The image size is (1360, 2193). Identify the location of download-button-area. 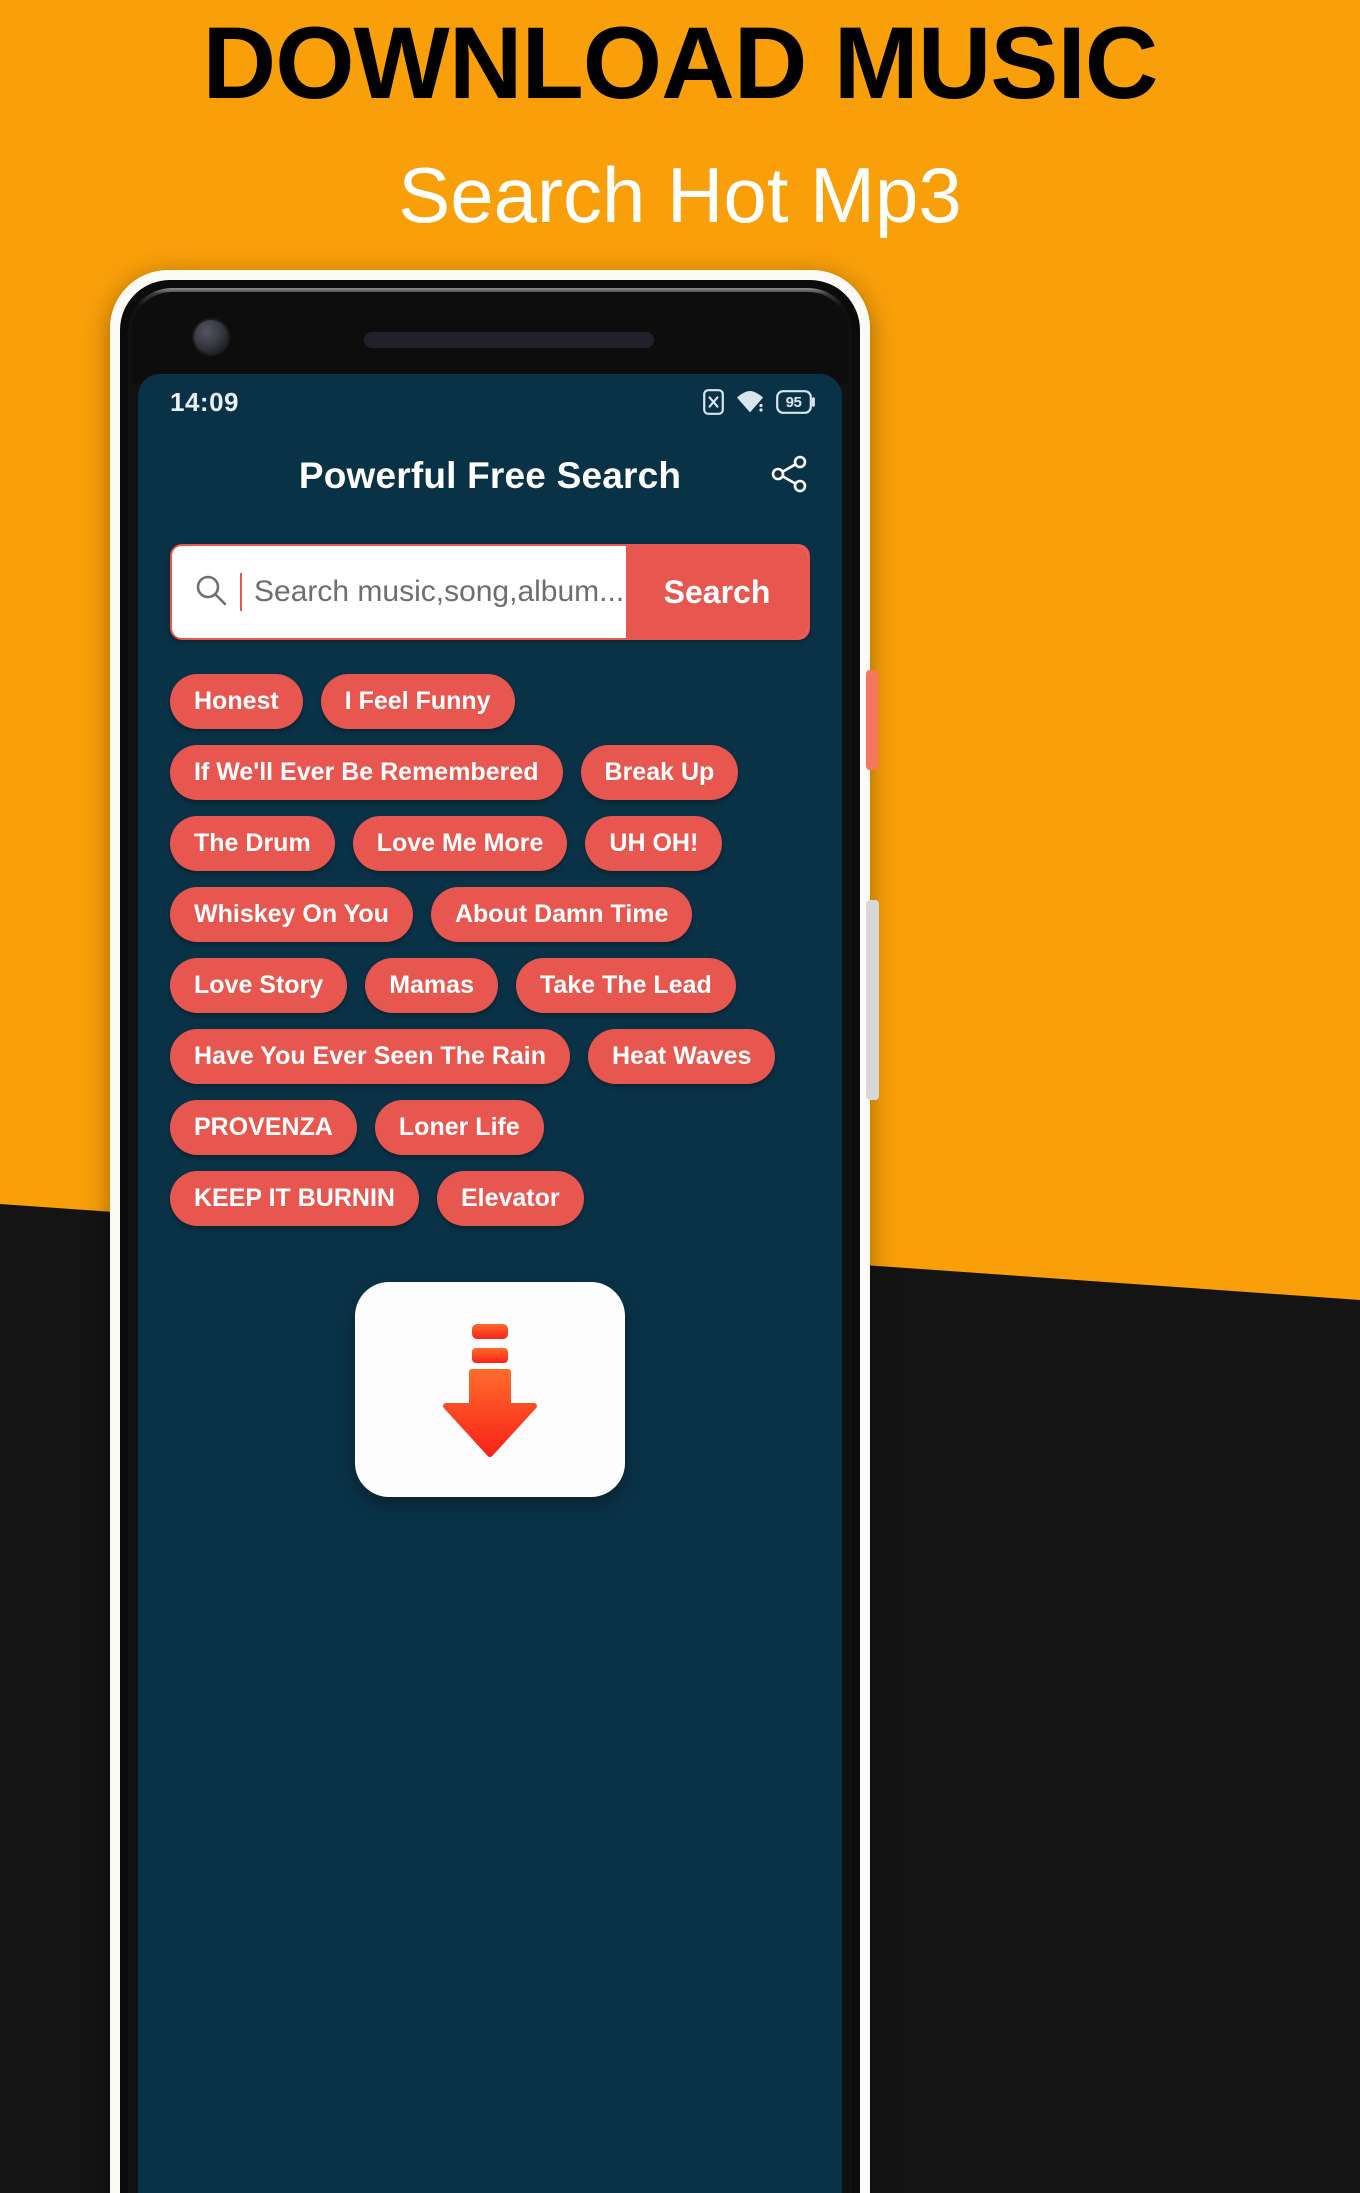
(490, 1361).